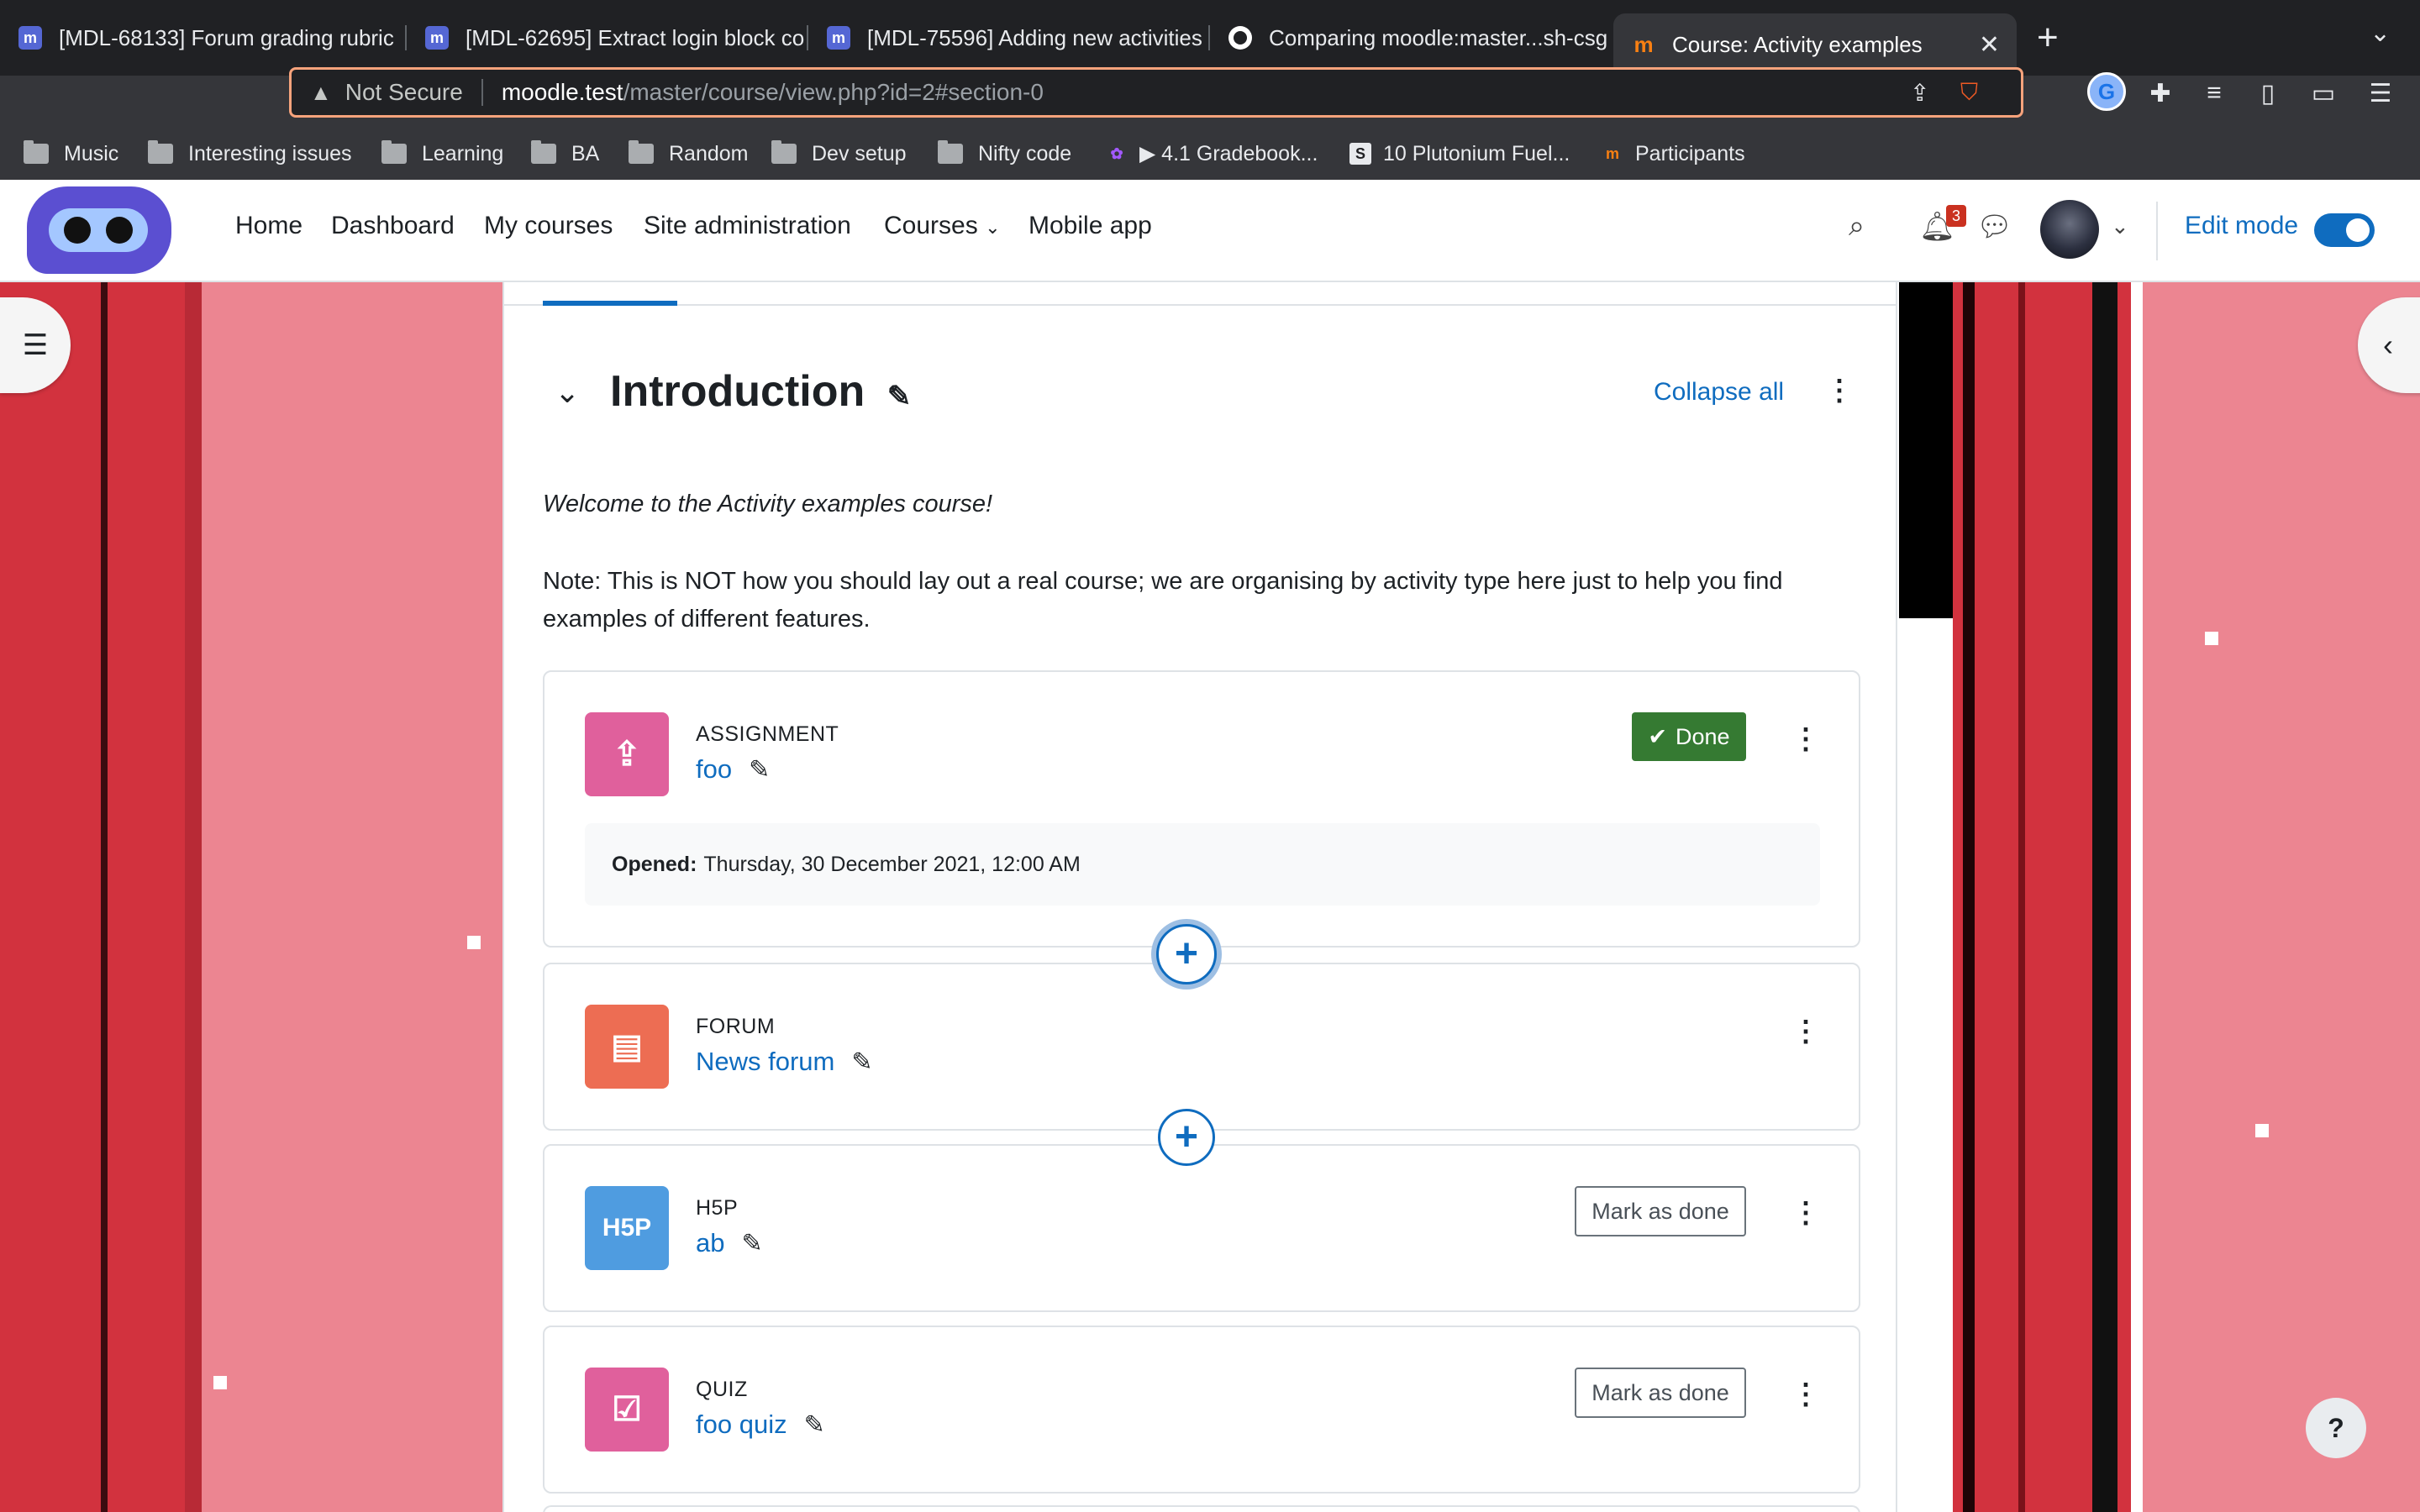 This screenshot has height=1512, width=2420. I want to click on extensions-icon: ✚, so click(2160, 93).